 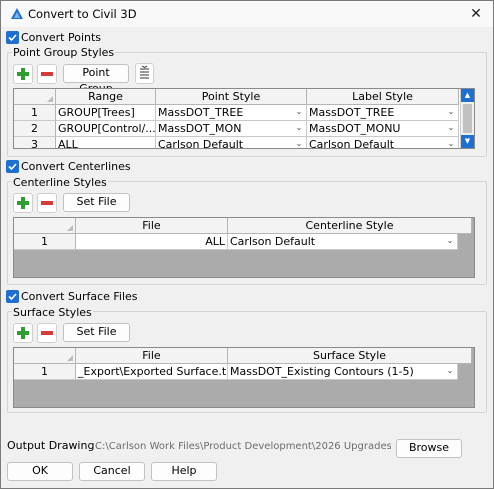 What do you see at coordinates (51, 445) in the screenshot?
I see `output-drawing-label: Output Drawing` at bounding box center [51, 445].